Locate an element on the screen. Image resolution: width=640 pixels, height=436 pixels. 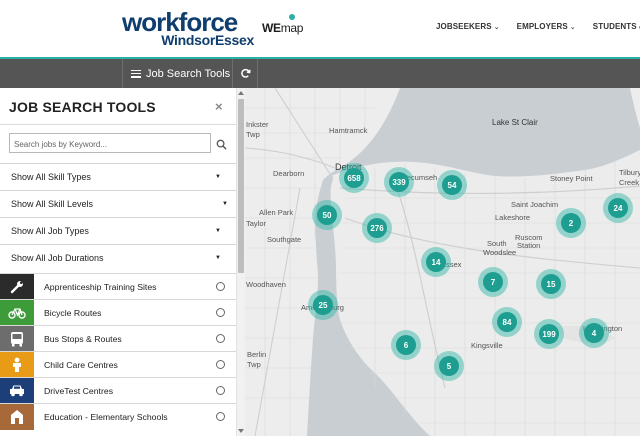
place-label: Dearborn is located at coordinates (289, 173).